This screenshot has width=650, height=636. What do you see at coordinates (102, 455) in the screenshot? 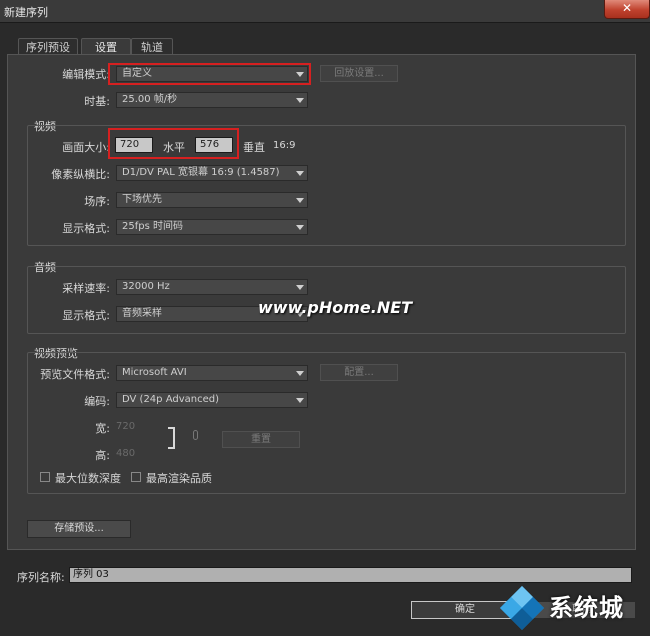
I see `preview-height-label: 高:` at bounding box center [102, 455].